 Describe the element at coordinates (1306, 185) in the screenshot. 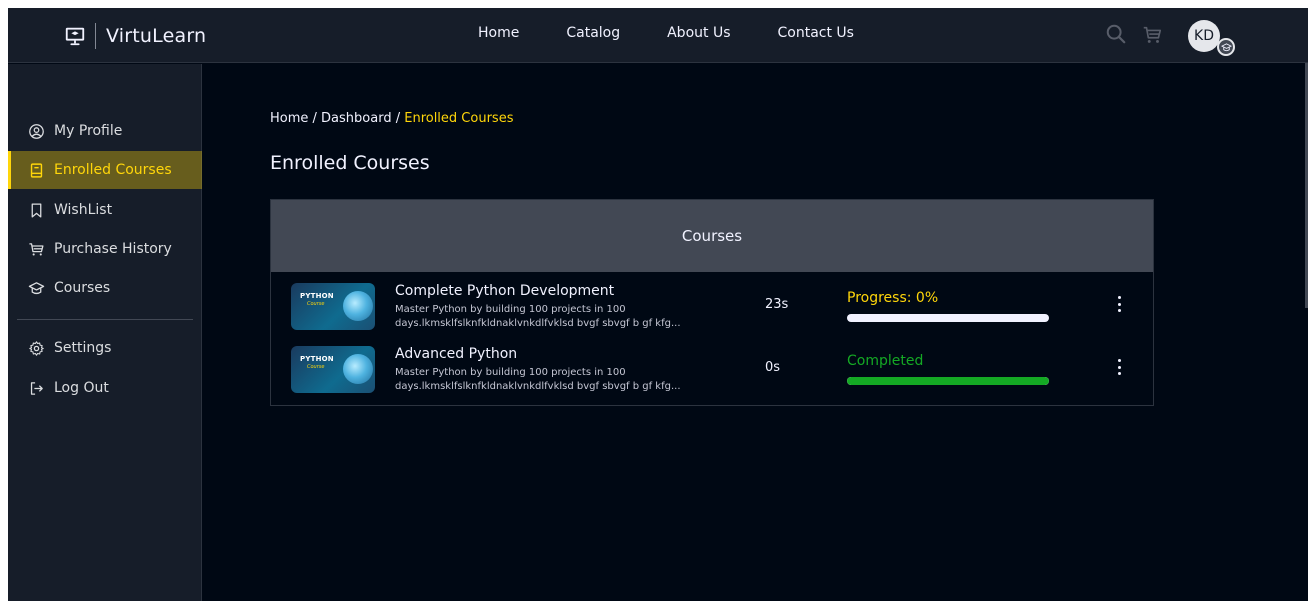

I see `page-scrollbar` at that location.